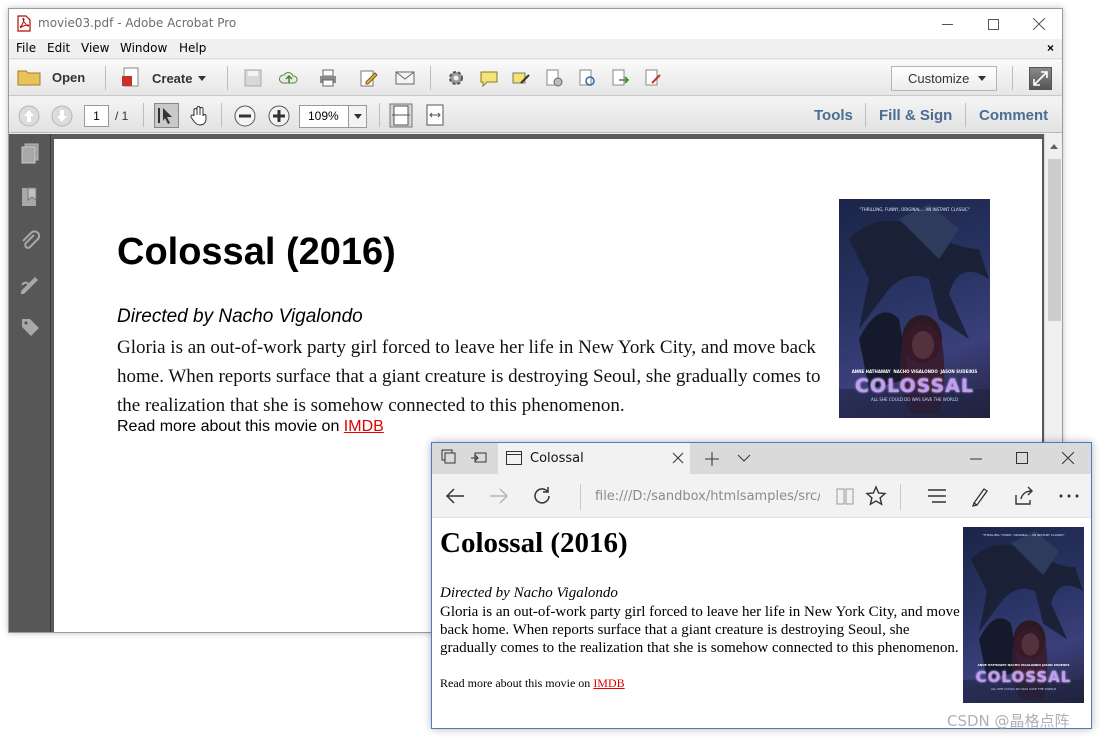 The image size is (1101, 738). What do you see at coordinates (95, 48) in the screenshot?
I see `menu-view: View` at bounding box center [95, 48].